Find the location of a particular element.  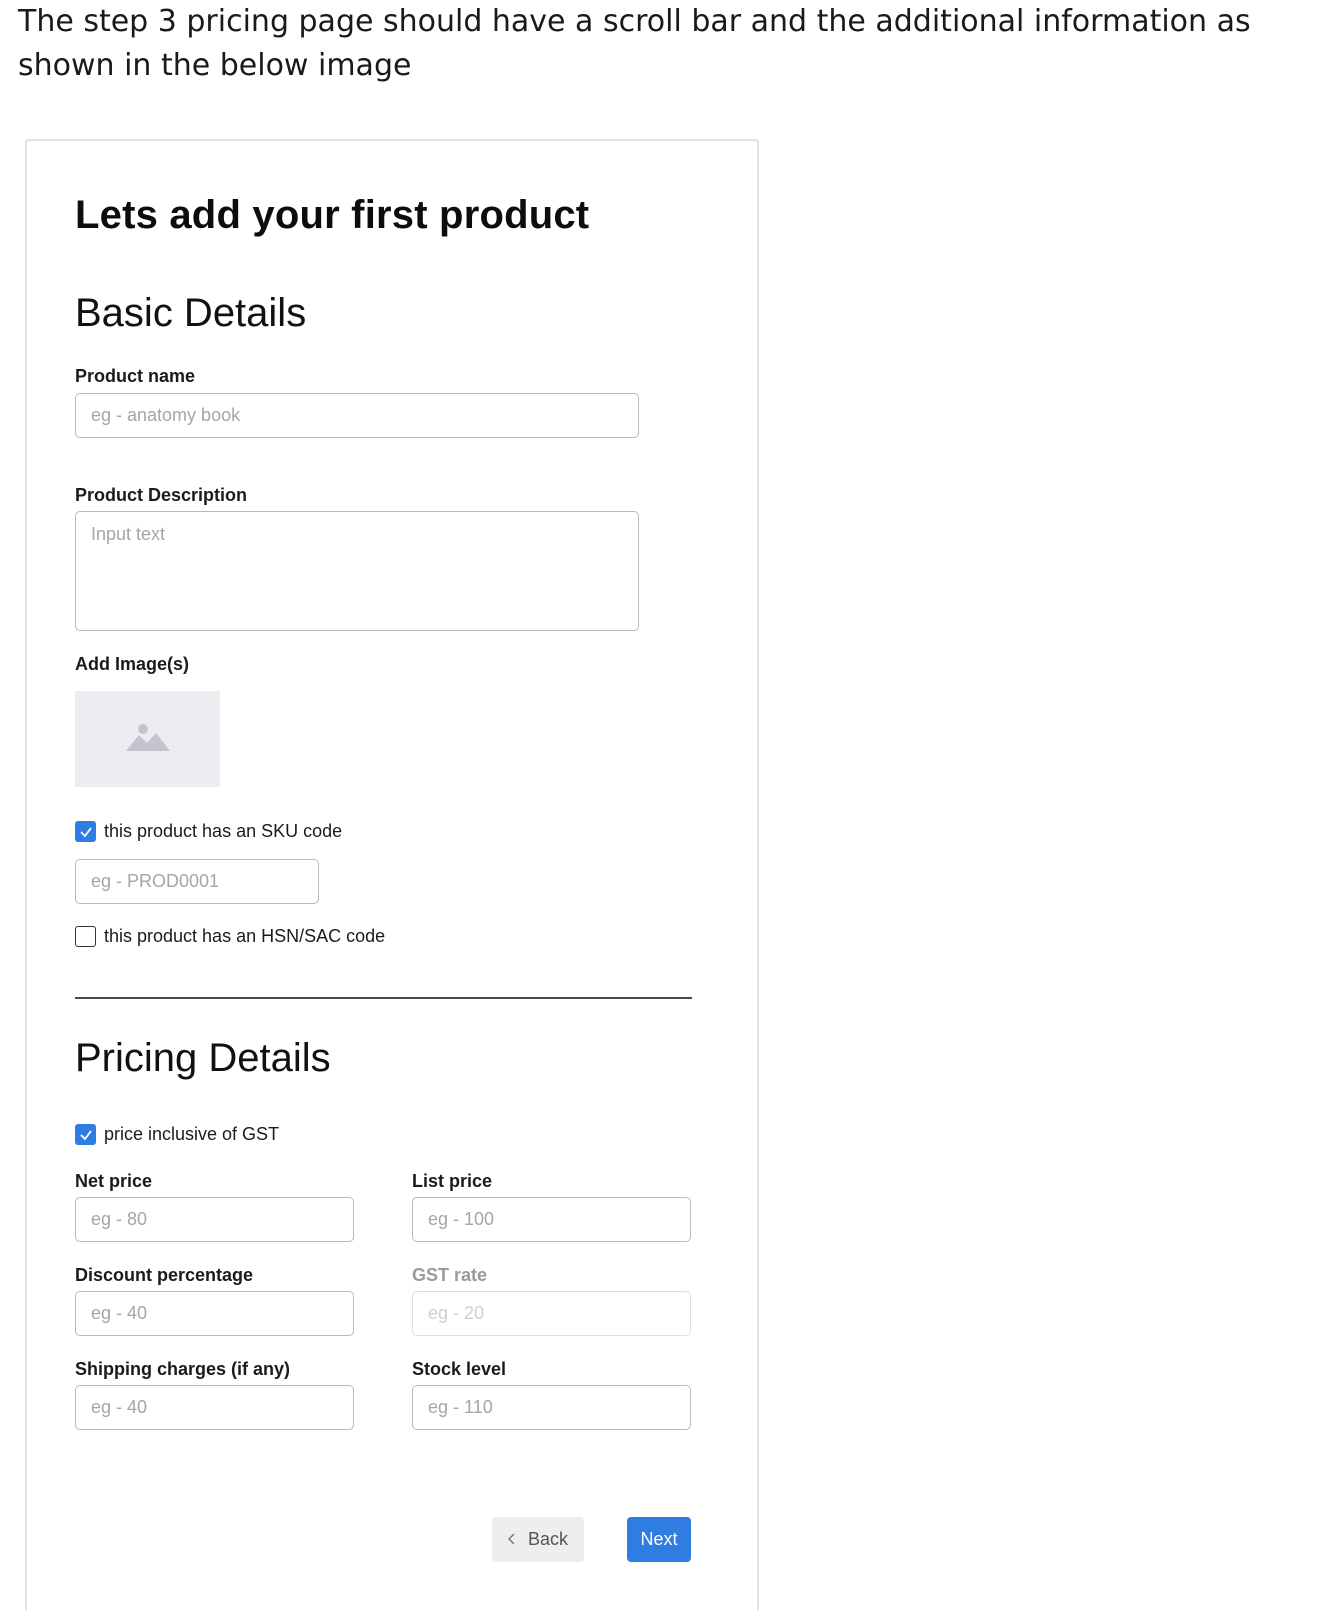

product-name-label: Product name is located at coordinates (135, 376).